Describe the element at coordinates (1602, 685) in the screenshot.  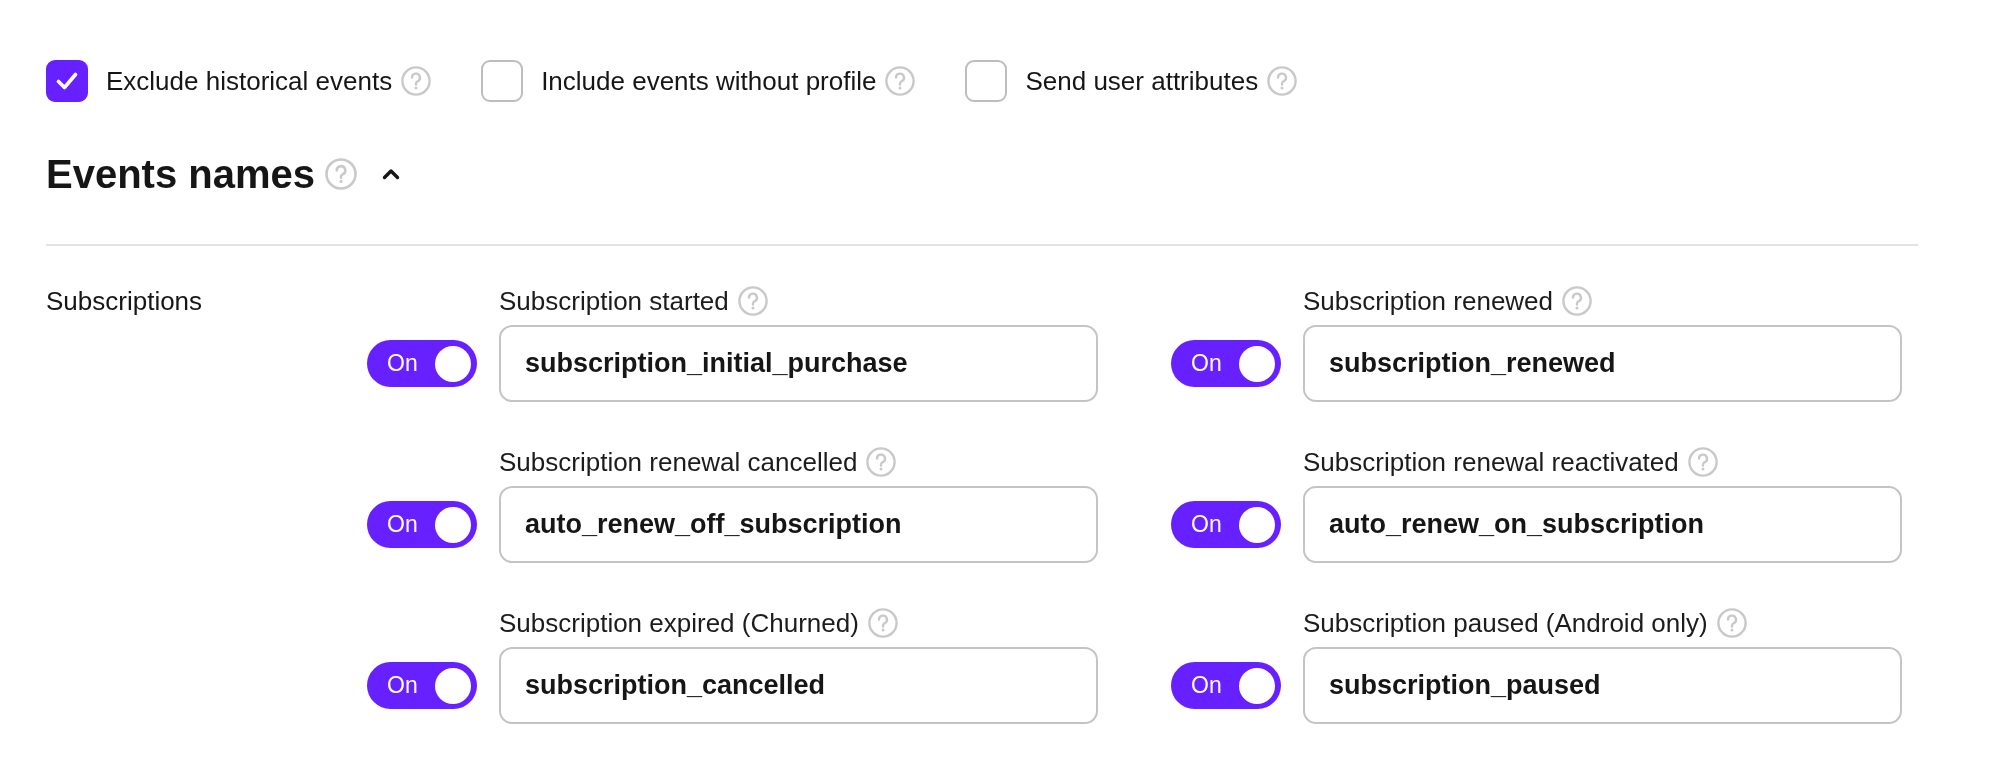
I see `event-name-field: subscription_paused` at that location.